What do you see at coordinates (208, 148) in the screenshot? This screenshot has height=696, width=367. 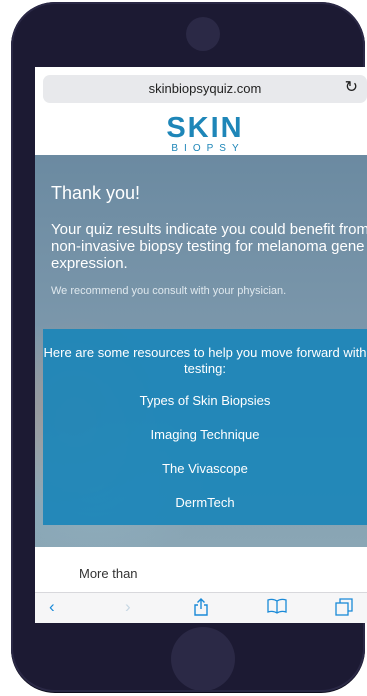 I see `logo-sub: BIOPSY` at bounding box center [208, 148].